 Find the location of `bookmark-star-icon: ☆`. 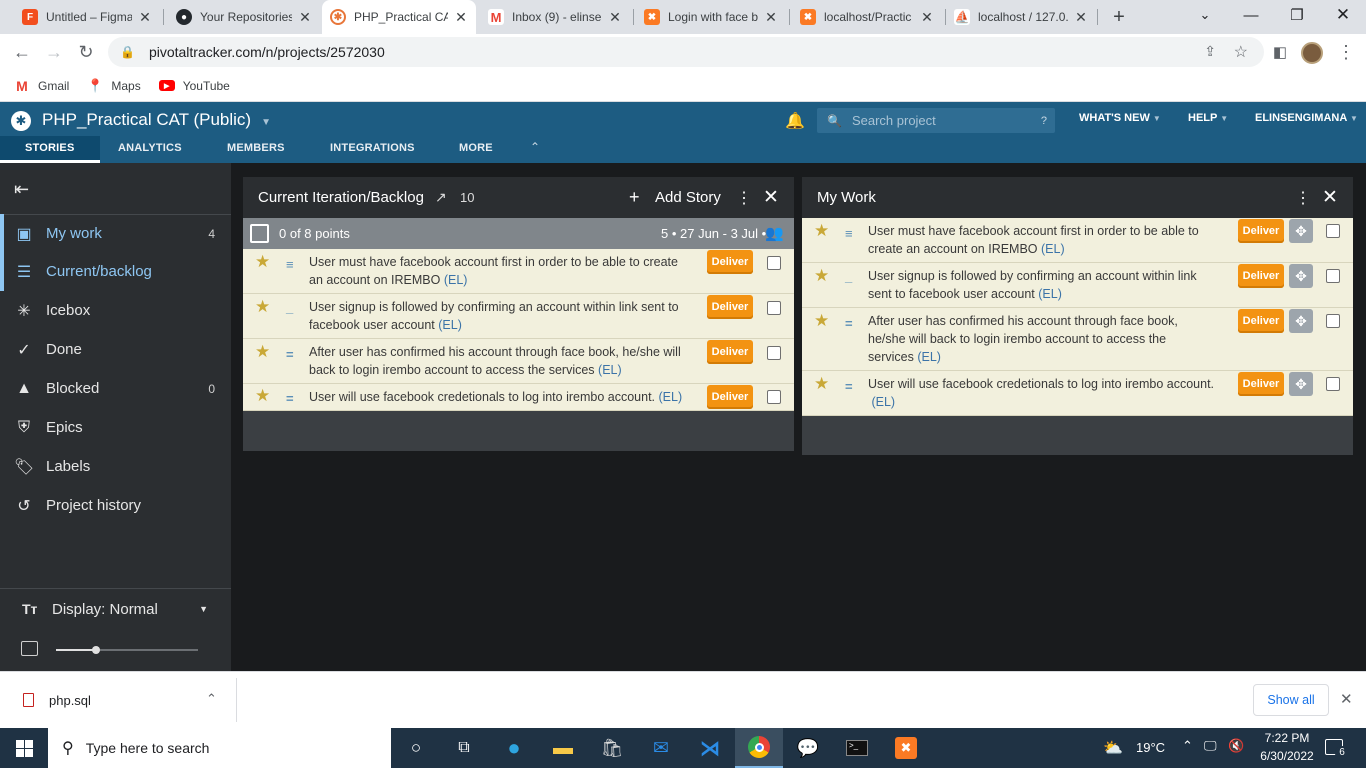

bookmark-star-icon: ☆ is located at coordinates (1241, 52).